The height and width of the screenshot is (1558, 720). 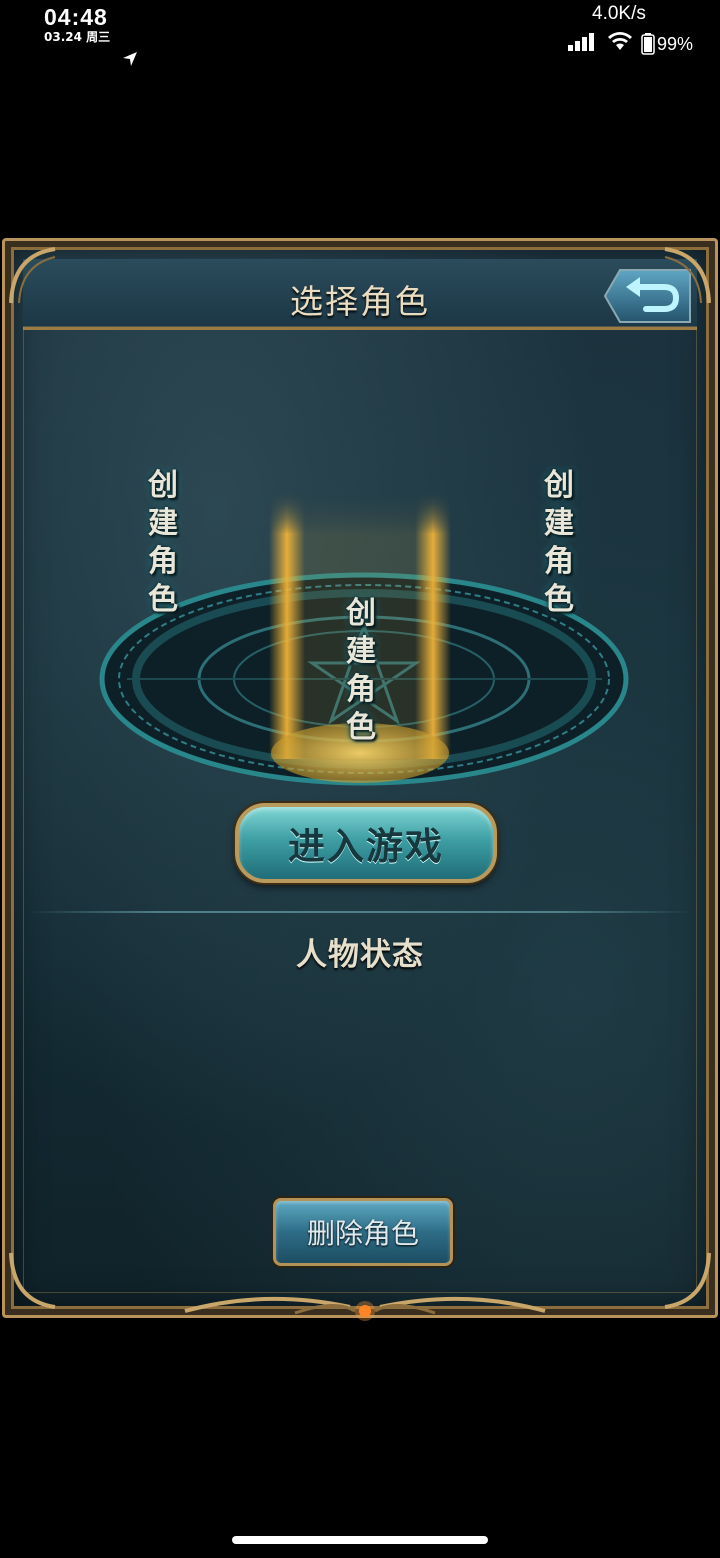 What do you see at coordinates (361, 671) in the screenshot?
I see `create-character-slot-center: 创建角色` at bounding box center [361, 671].